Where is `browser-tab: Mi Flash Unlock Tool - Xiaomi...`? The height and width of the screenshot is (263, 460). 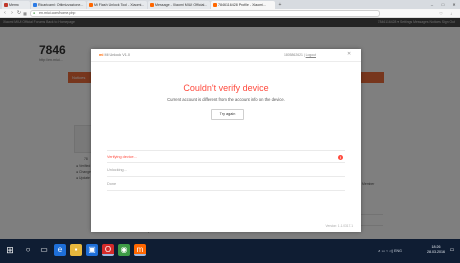
browser-tab: Mi Flash Unlock Tool - Xiaomi... is located at coordinates (117, 5).